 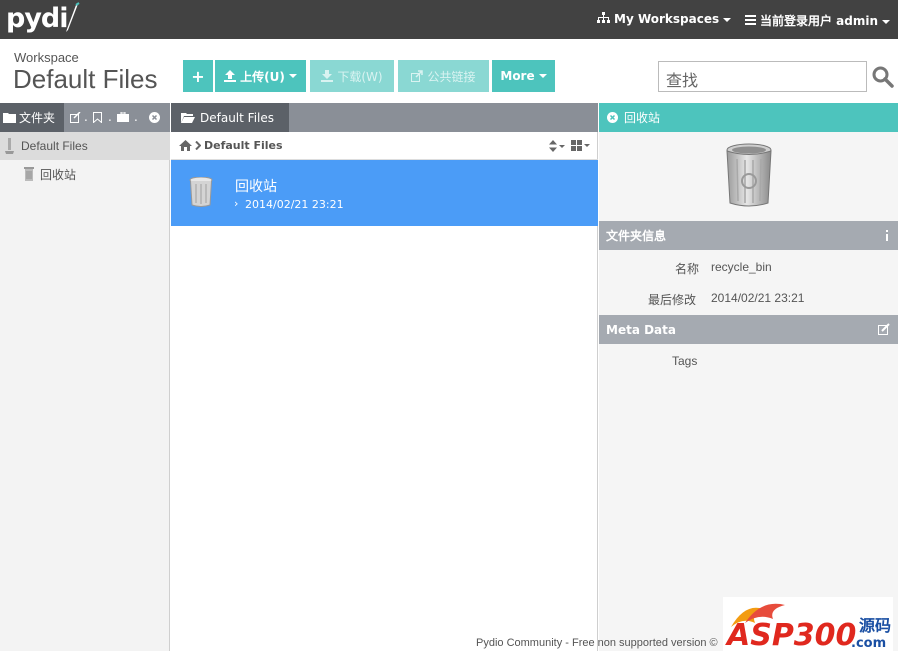 I want to click on name-value: recycle_bin, so click(x=741, y=267).